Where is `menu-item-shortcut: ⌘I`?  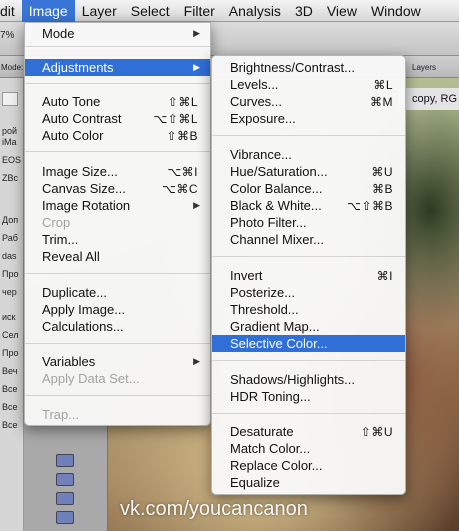
menu-item-shortcut: ⌘I is located at coordinates (384, 275).